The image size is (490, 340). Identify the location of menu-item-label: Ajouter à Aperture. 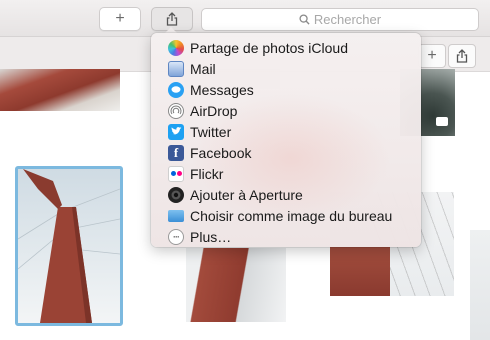
(246, 194).